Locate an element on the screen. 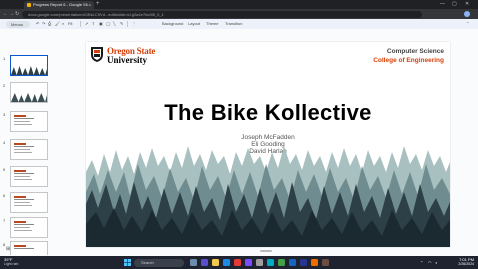  zoom-icon: ⌕ is located at coordinates (63, 23).